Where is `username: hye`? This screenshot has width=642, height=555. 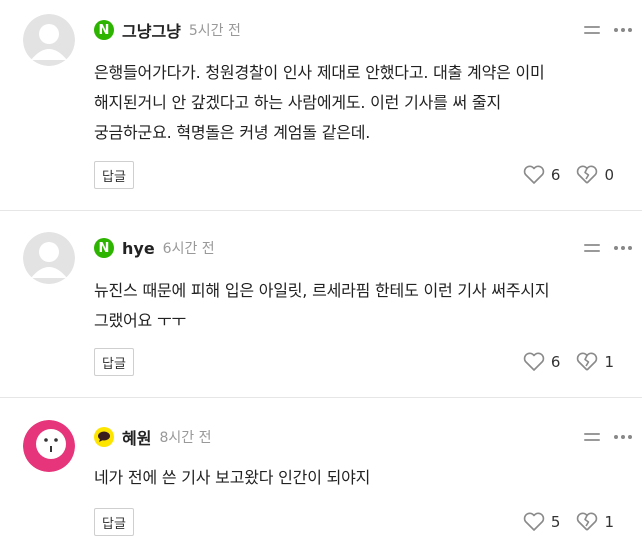
username: hye is located at coordinates (138, 248).